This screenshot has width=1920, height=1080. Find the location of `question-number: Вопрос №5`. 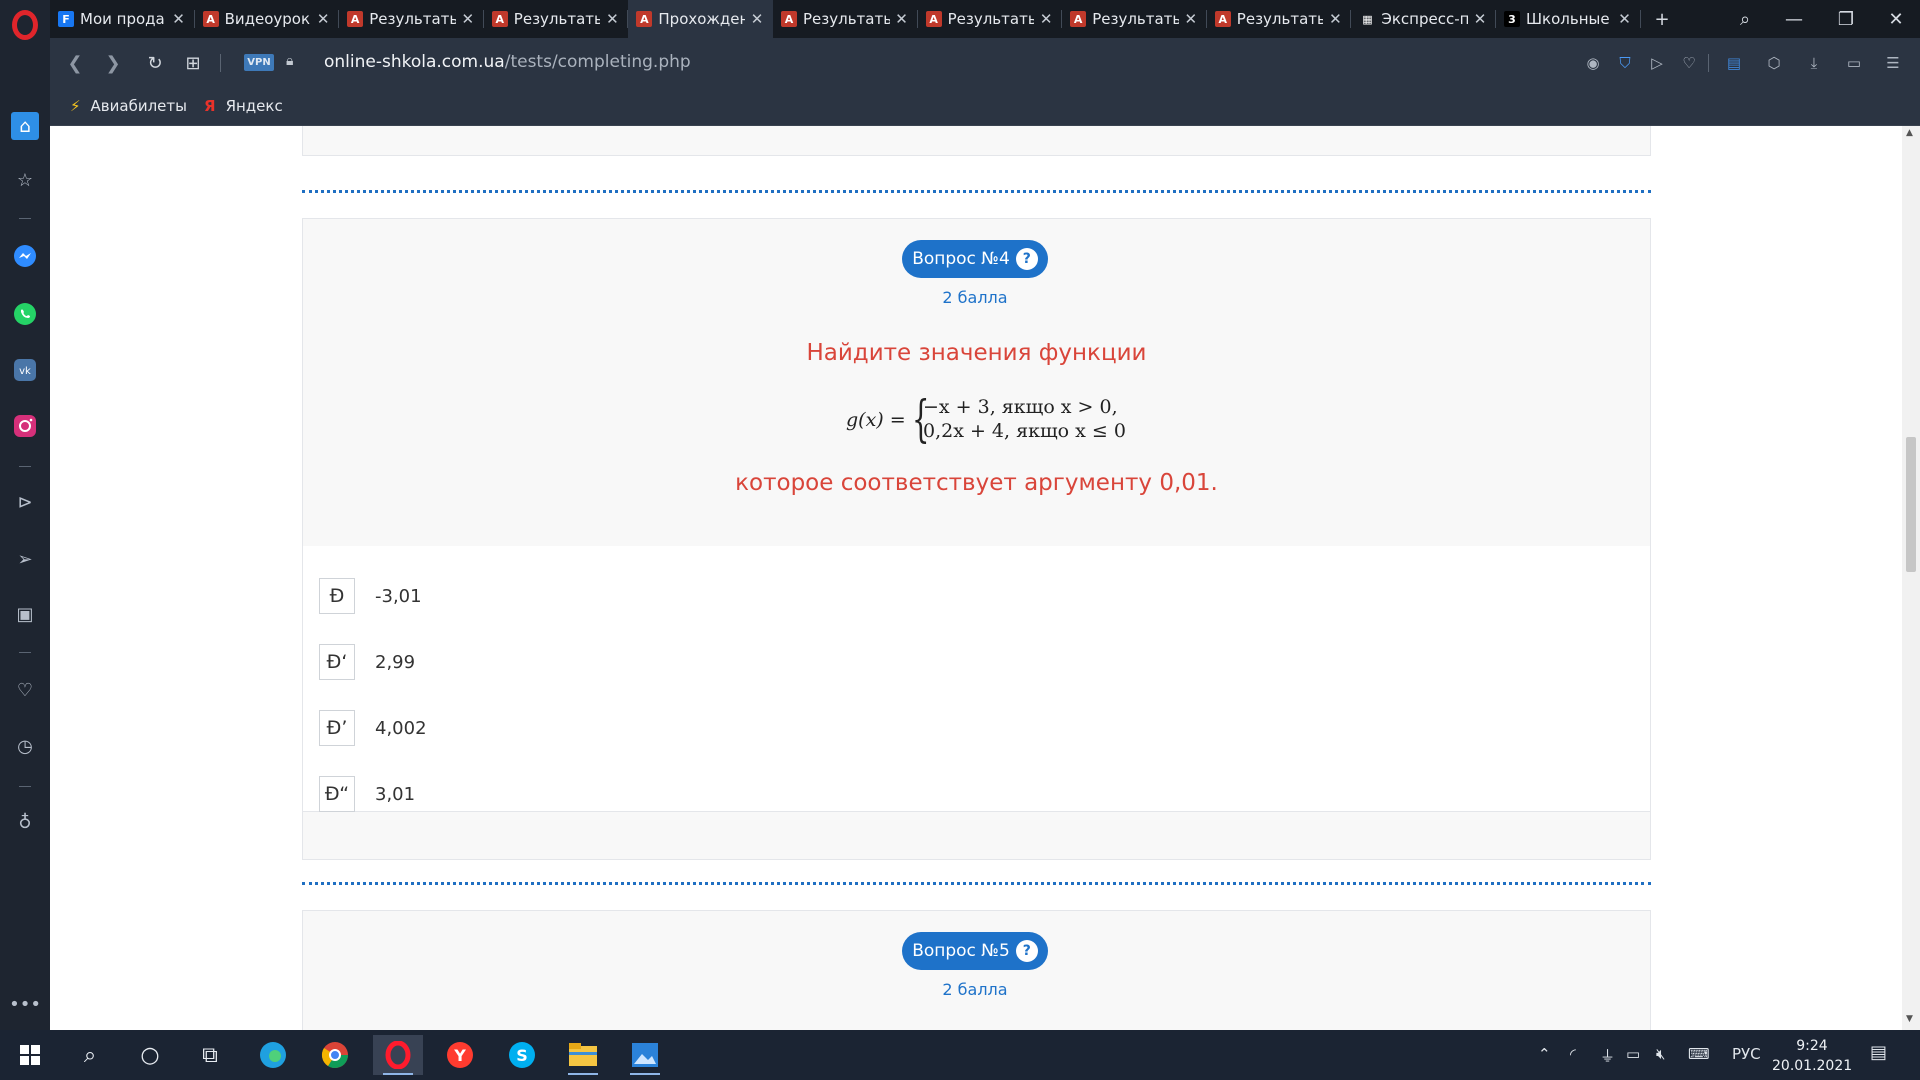

question-number: Вопрос №5 is located at coordinates (961, 951).